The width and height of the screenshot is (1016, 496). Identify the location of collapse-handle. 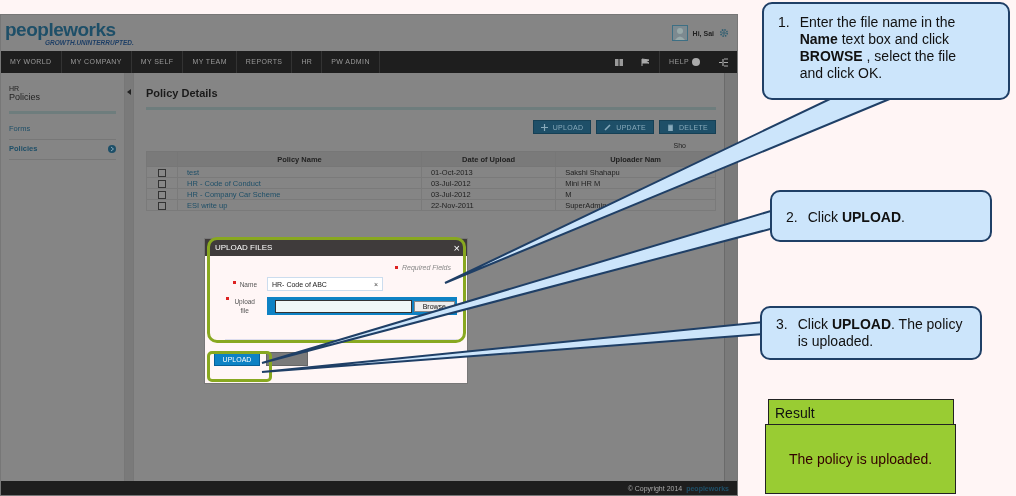
(129, 277).